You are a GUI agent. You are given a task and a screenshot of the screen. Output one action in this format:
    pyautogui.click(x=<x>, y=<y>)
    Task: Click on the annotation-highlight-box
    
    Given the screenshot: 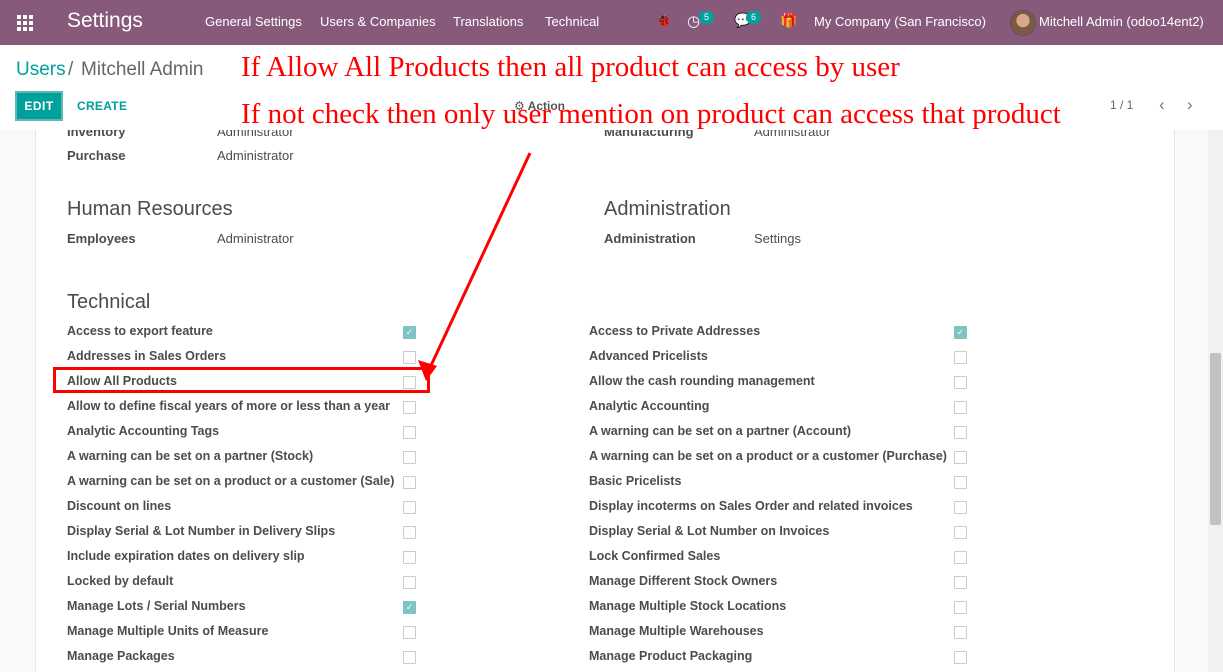 What is the action you would take?
    pyautogui.click(x=241, y=380)
    